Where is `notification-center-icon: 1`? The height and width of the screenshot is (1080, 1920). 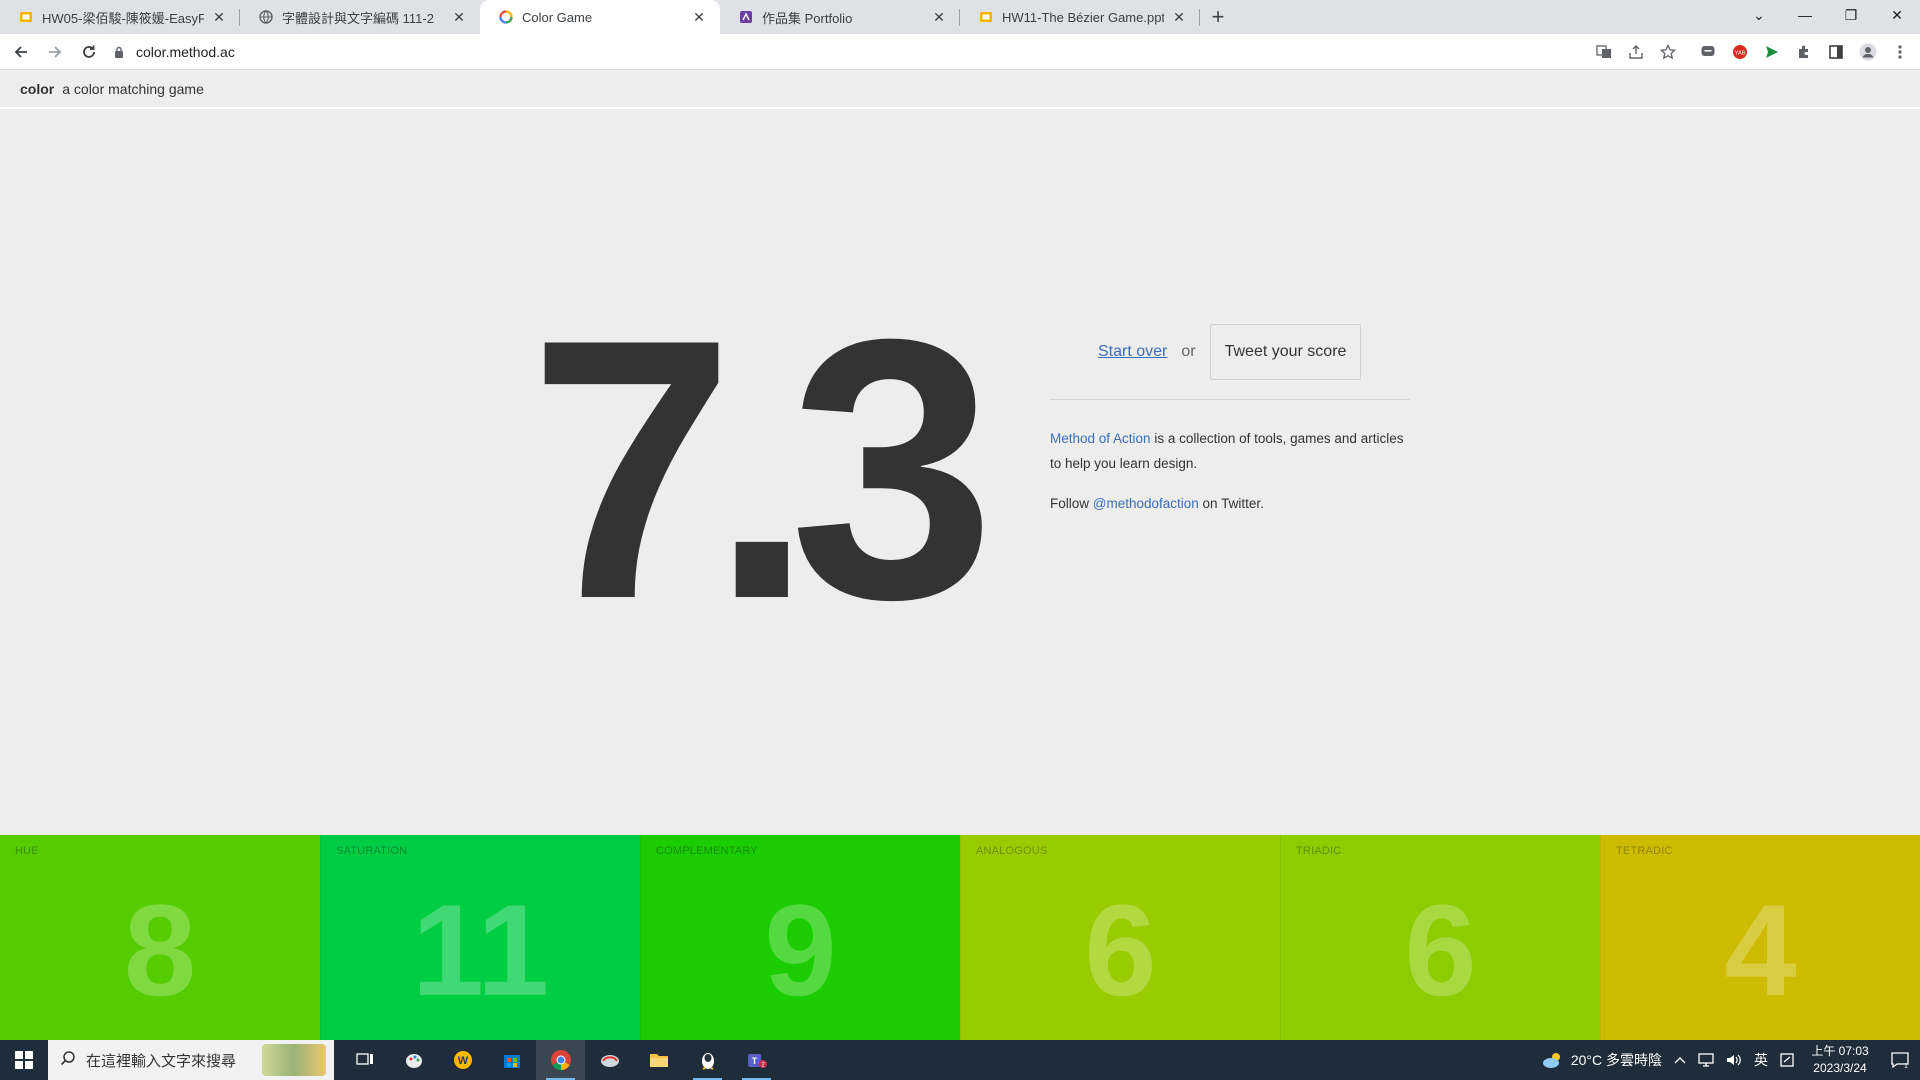 notification-center-icon: 1 is located at coordinates (1900, 1060).